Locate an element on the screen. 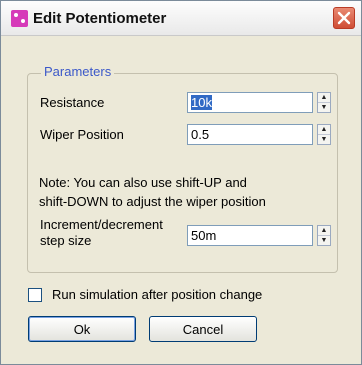 The image size is (362, 365). cancel-button: Cancel is located at coordinates (203, 329).